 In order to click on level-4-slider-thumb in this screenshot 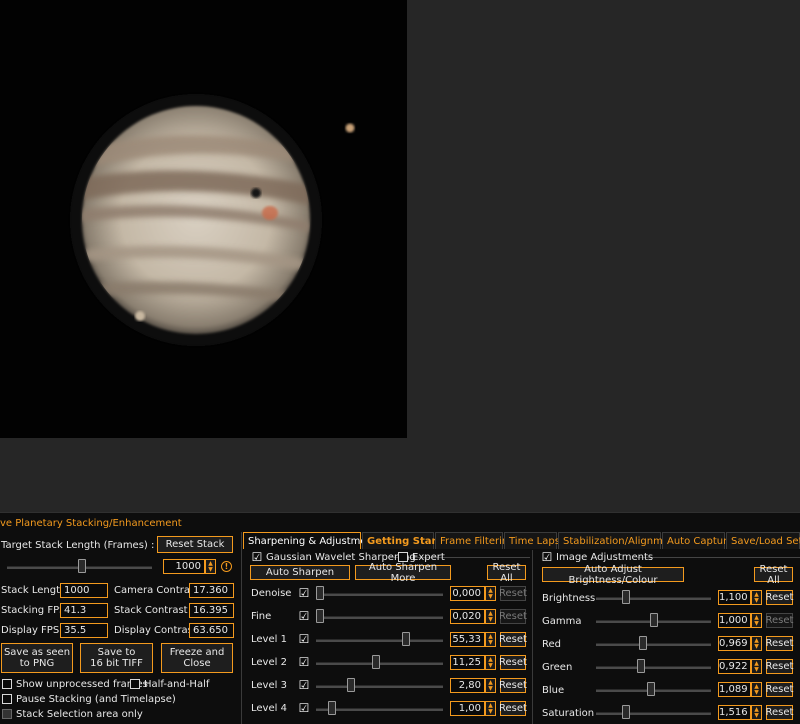, I will do `click(331, 708)`.